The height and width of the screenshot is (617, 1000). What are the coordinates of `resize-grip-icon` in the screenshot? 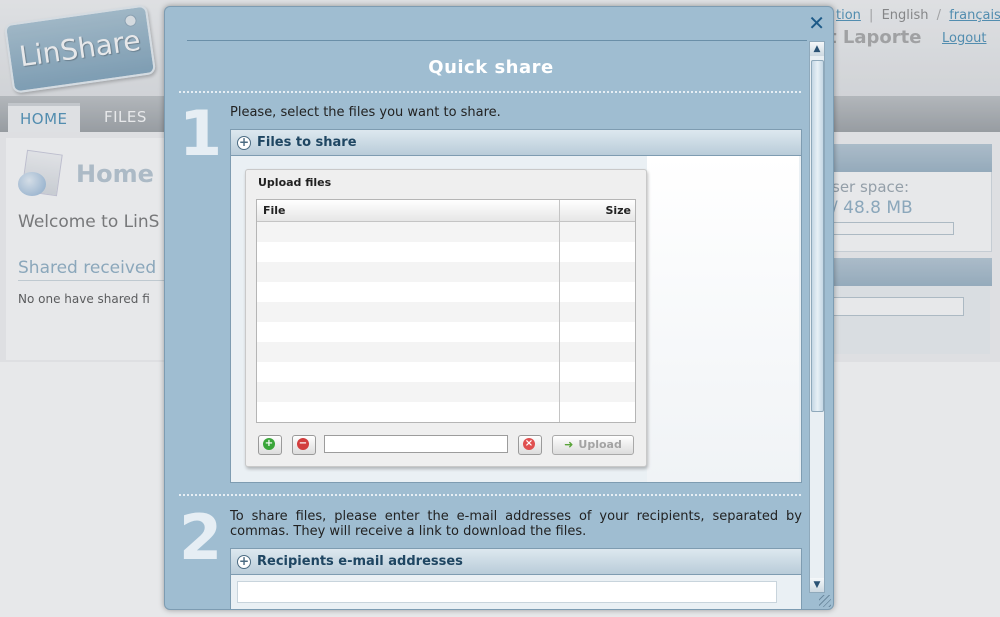 It's located at (825, 601).